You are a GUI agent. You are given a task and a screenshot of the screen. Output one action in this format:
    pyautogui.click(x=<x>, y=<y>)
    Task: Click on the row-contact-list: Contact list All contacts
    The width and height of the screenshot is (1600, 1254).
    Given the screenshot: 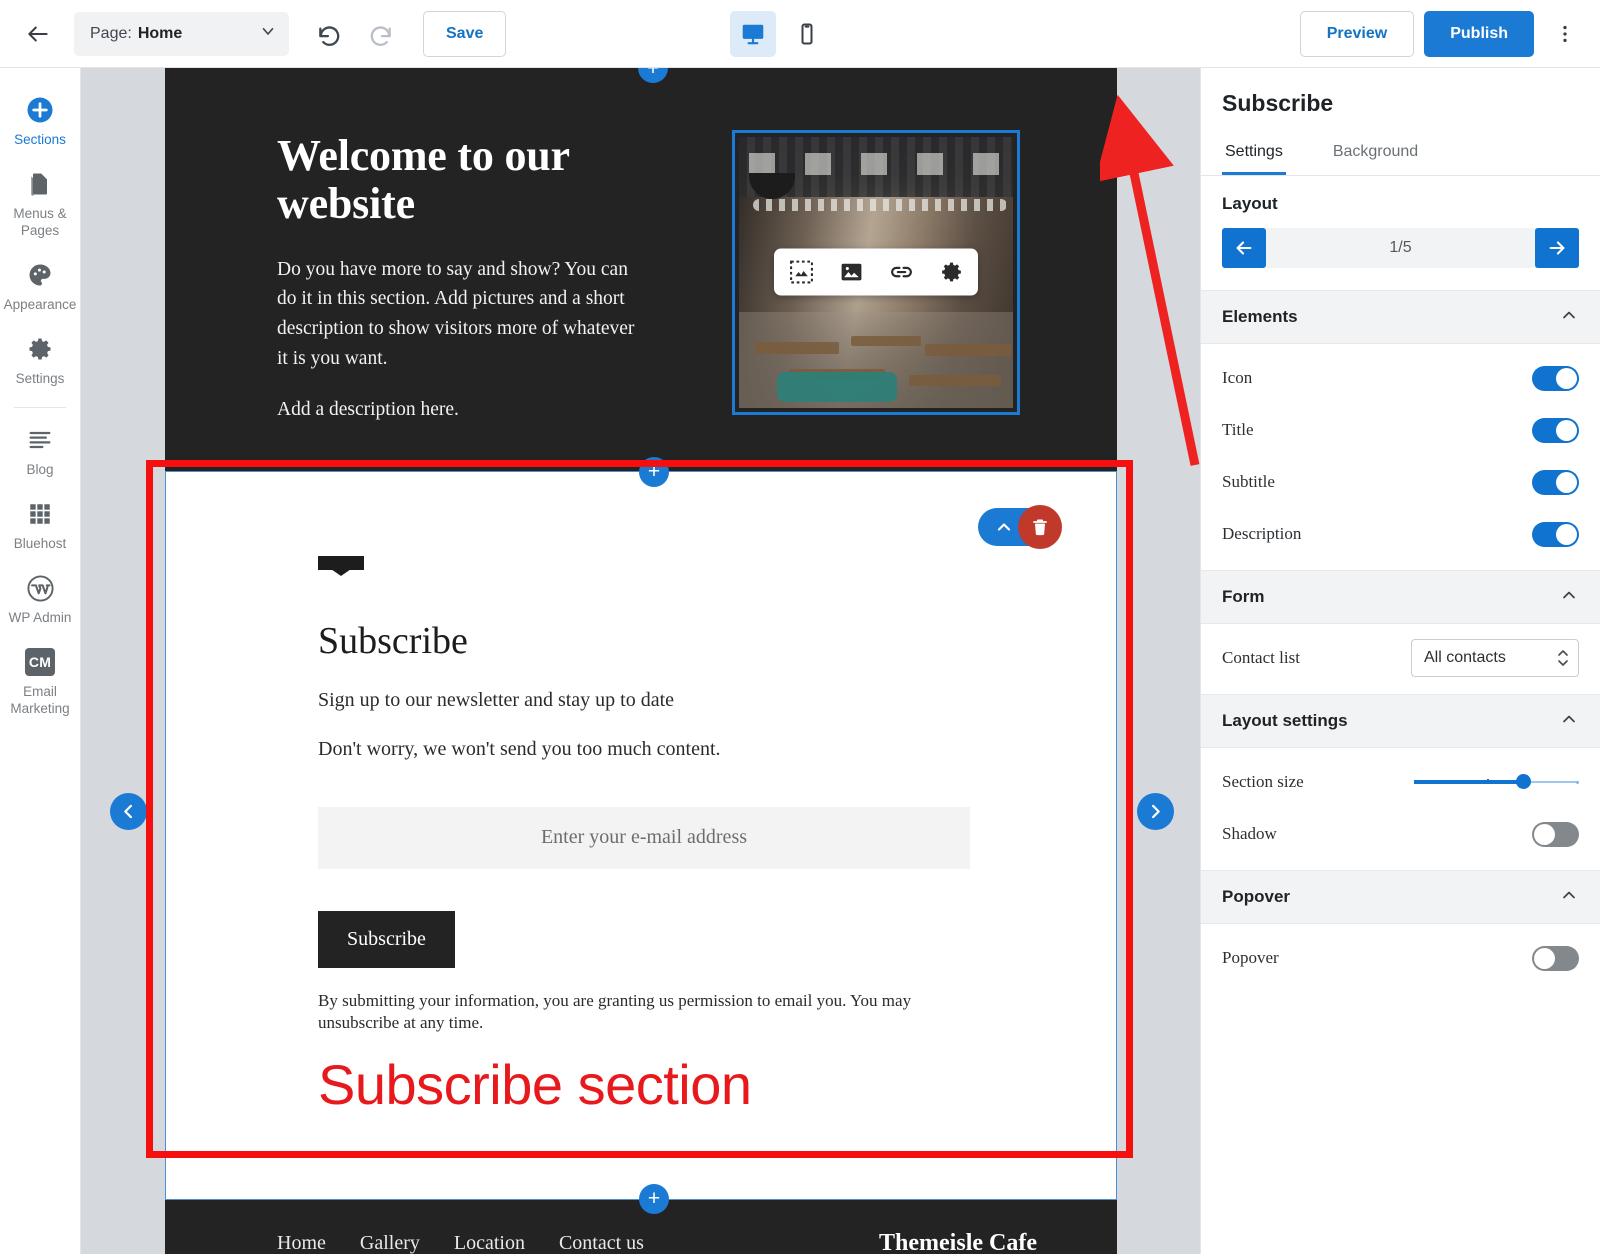 What is the action you would take?
    pyautogui.click(x=1400, y=658)
    